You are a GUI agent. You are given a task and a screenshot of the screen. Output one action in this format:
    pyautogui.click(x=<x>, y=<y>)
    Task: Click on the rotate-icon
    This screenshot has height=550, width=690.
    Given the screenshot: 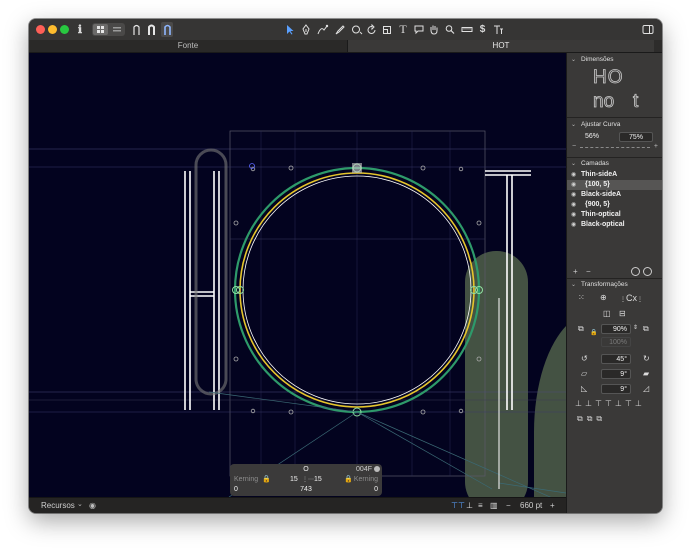 What is the action you would take?
    pyautogui.click(x=372, y=29)
    